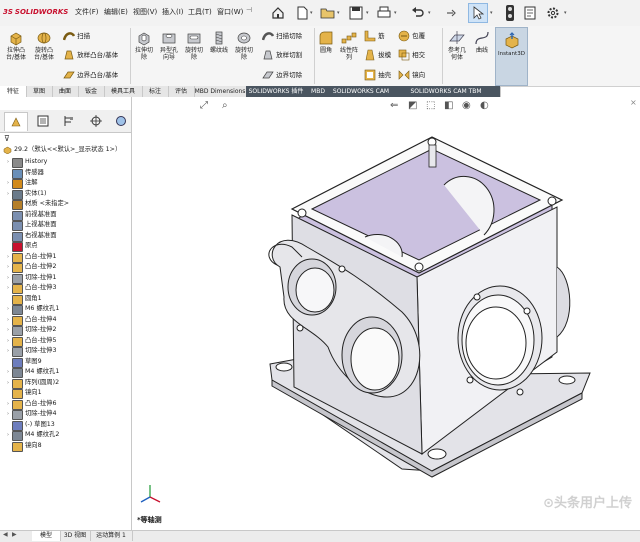 This screenshot has width=640, height=542. What do you see at coordinates (43, 121) in the screenshot?
I see `property-manager-tab-icon` at bounding box center [43, 121].